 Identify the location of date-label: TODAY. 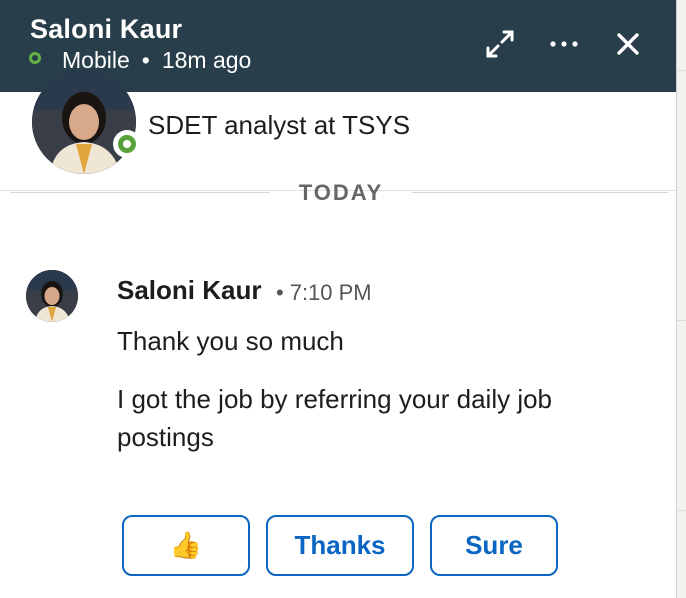
(341, 192).